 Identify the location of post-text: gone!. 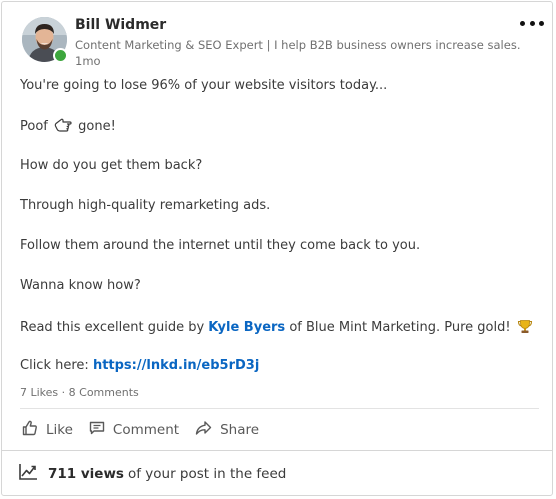
(97, 126).